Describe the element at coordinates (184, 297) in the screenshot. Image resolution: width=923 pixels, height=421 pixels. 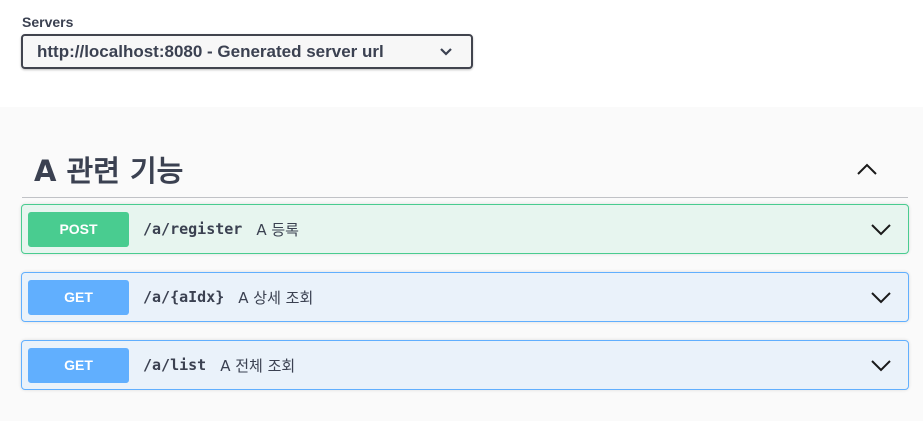
I see `operation-path: /a/{aIdx}` at that location.